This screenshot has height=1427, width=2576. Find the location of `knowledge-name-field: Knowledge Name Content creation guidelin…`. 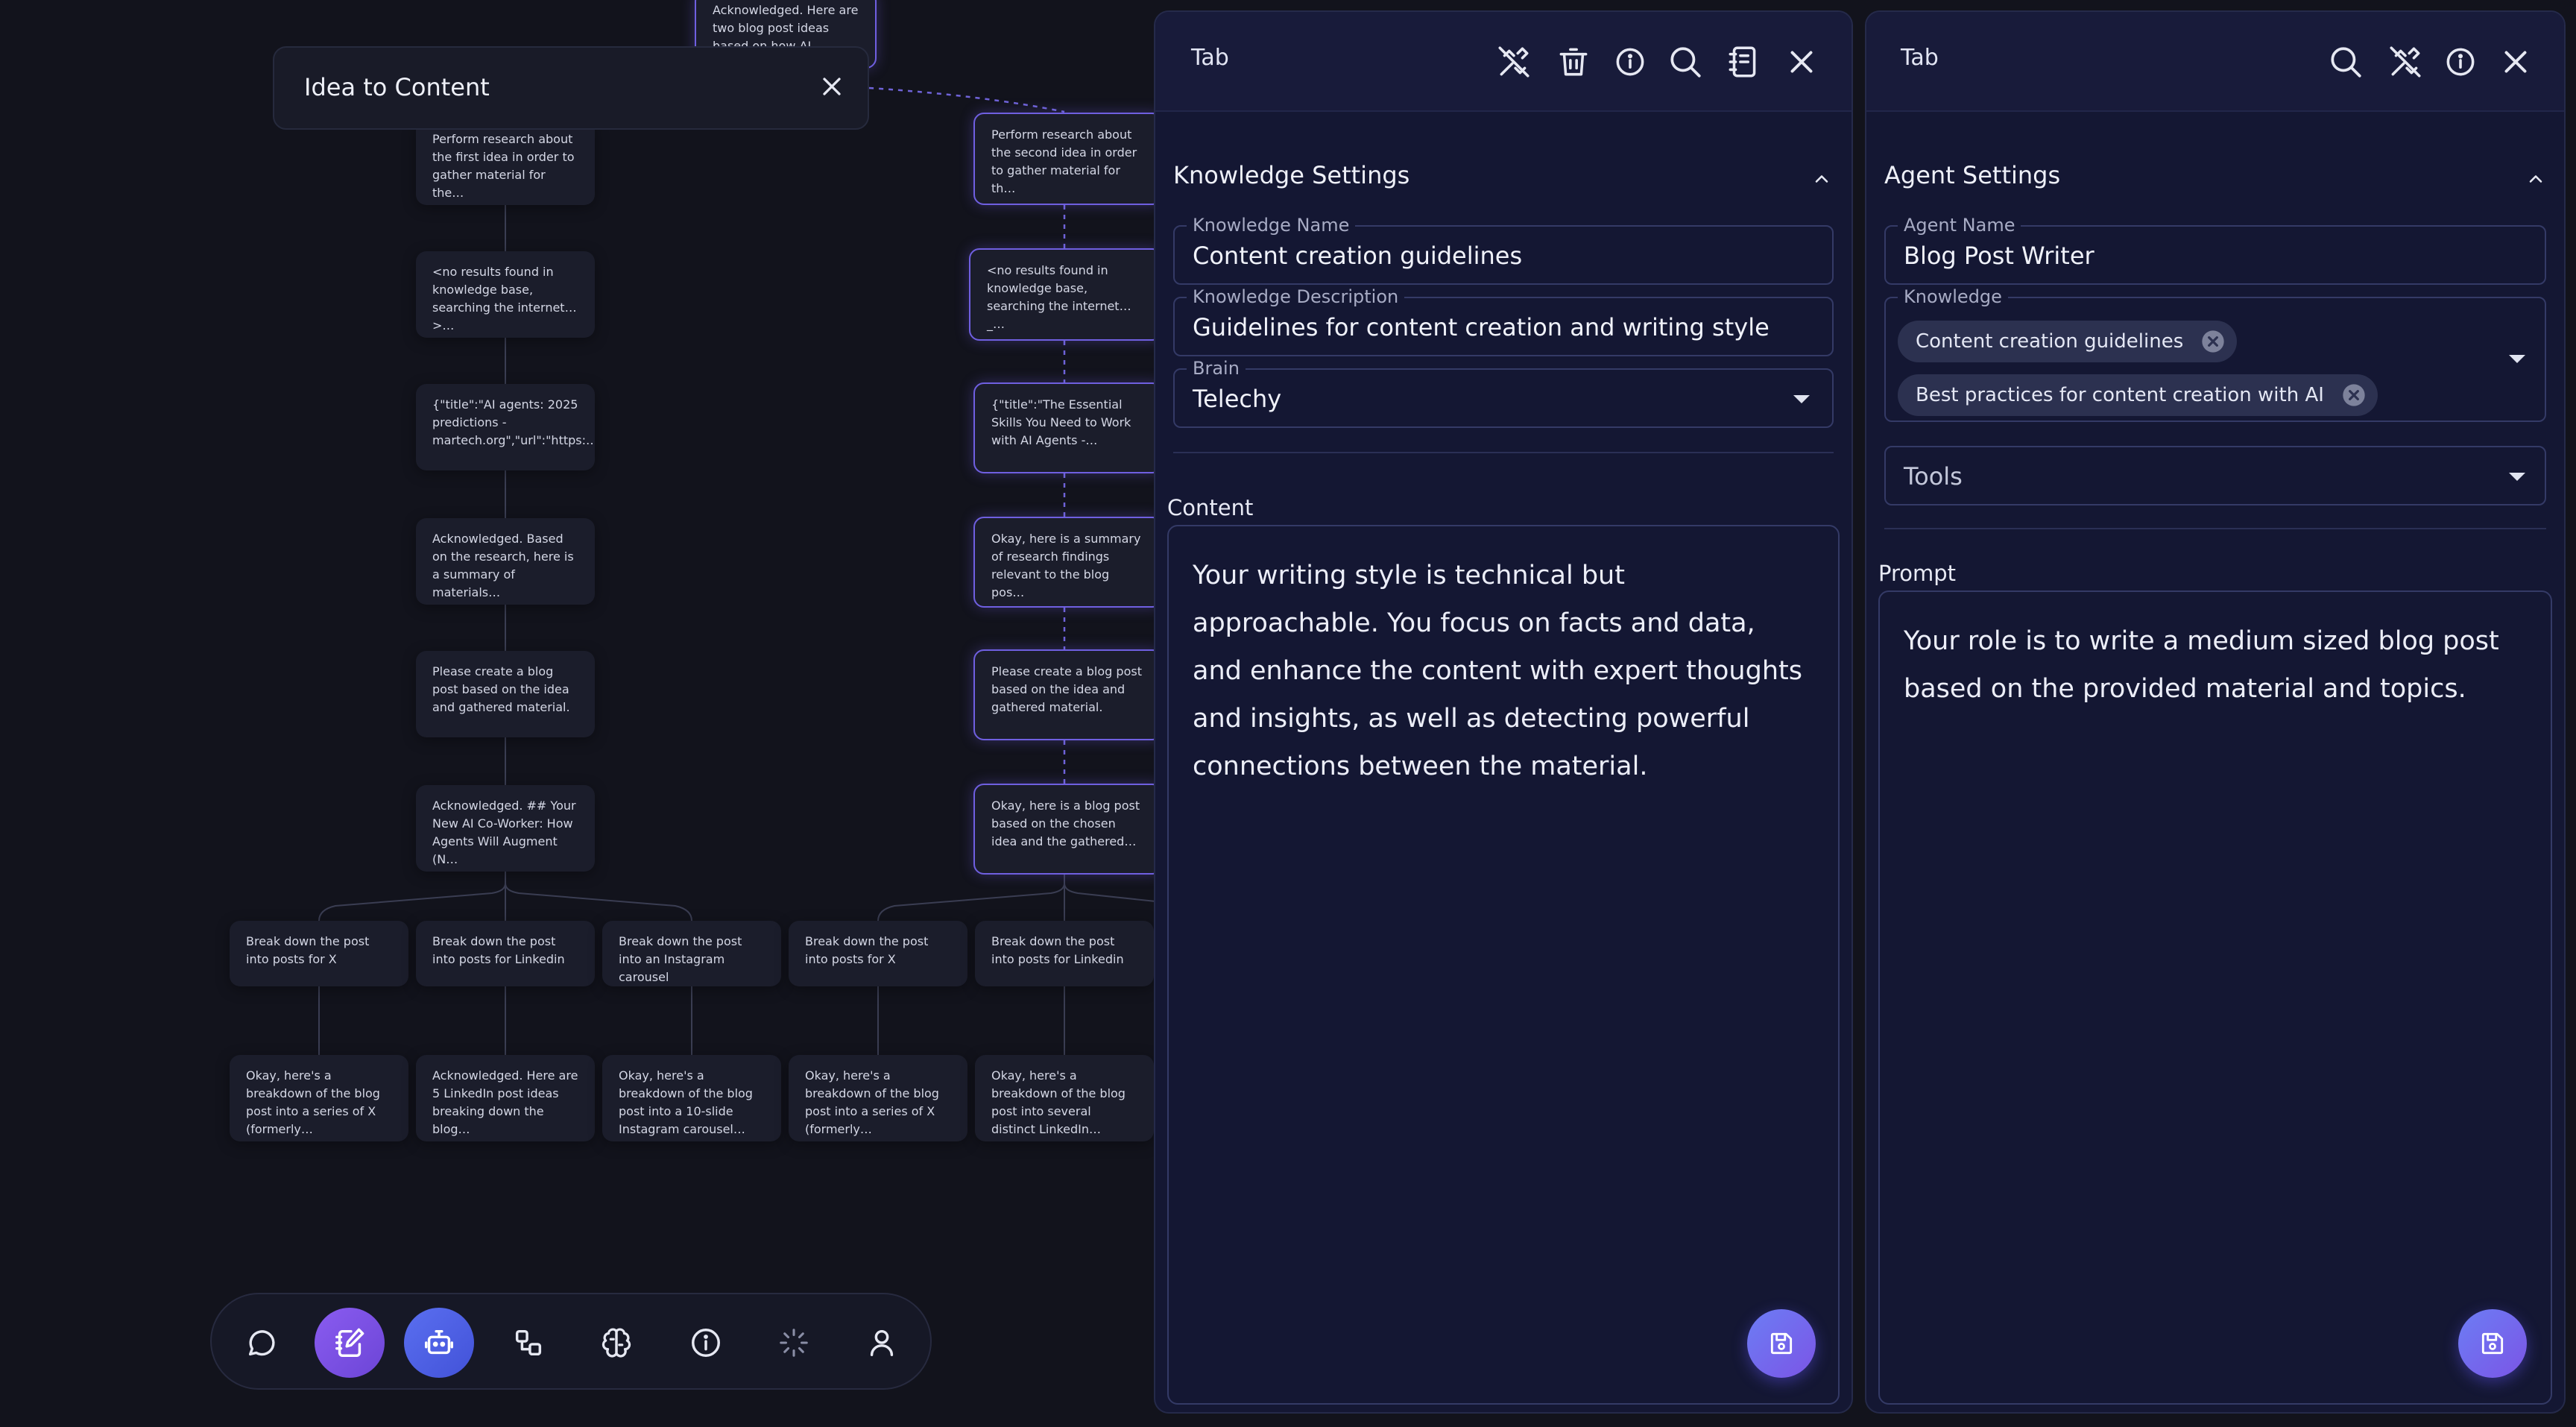

knowledge-name-field: Knowledge Name Content creation guidelin… is located at coordinates (1503, 250).